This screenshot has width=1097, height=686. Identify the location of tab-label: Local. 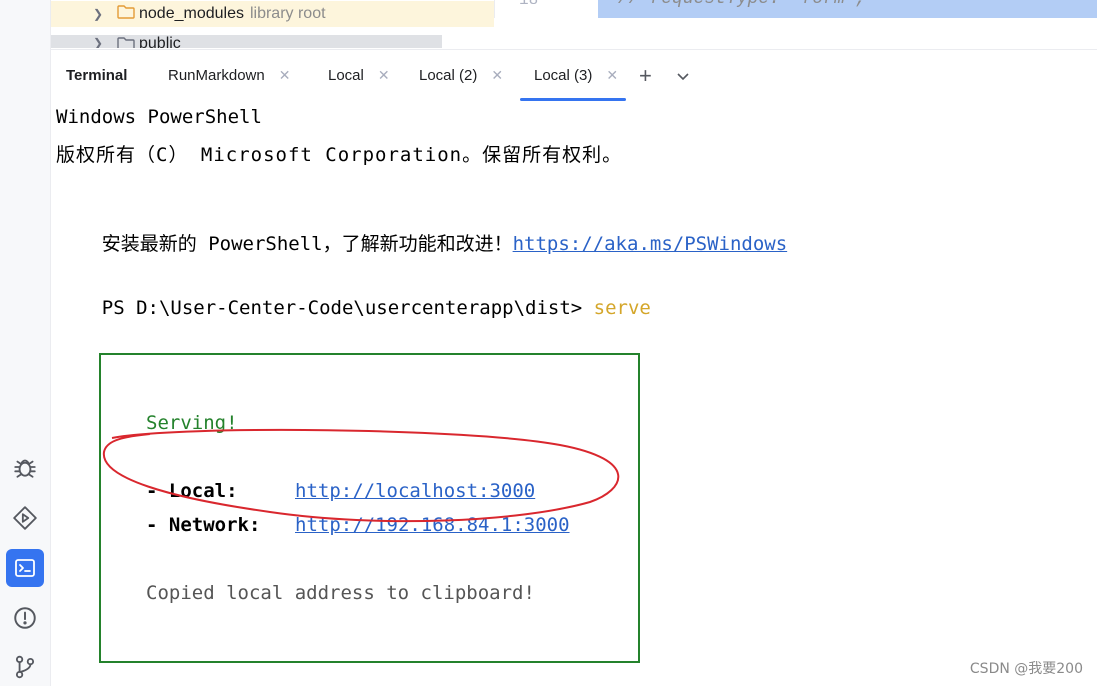
(346, 75).